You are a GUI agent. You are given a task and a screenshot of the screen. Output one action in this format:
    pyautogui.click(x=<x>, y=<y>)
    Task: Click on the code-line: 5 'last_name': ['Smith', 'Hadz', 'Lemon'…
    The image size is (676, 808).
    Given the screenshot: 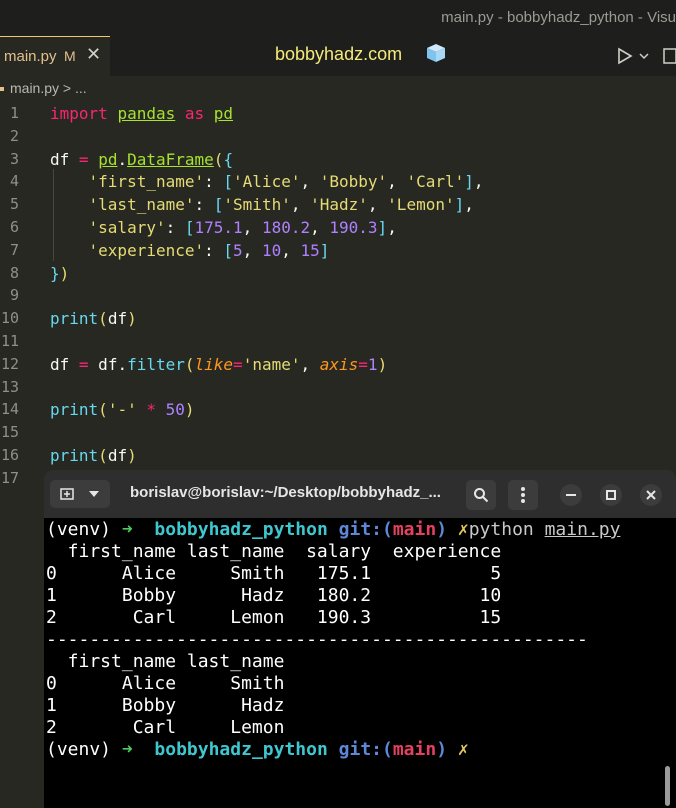 What is the action you would take?
    pyautogui.click(x=338, y=204)
    